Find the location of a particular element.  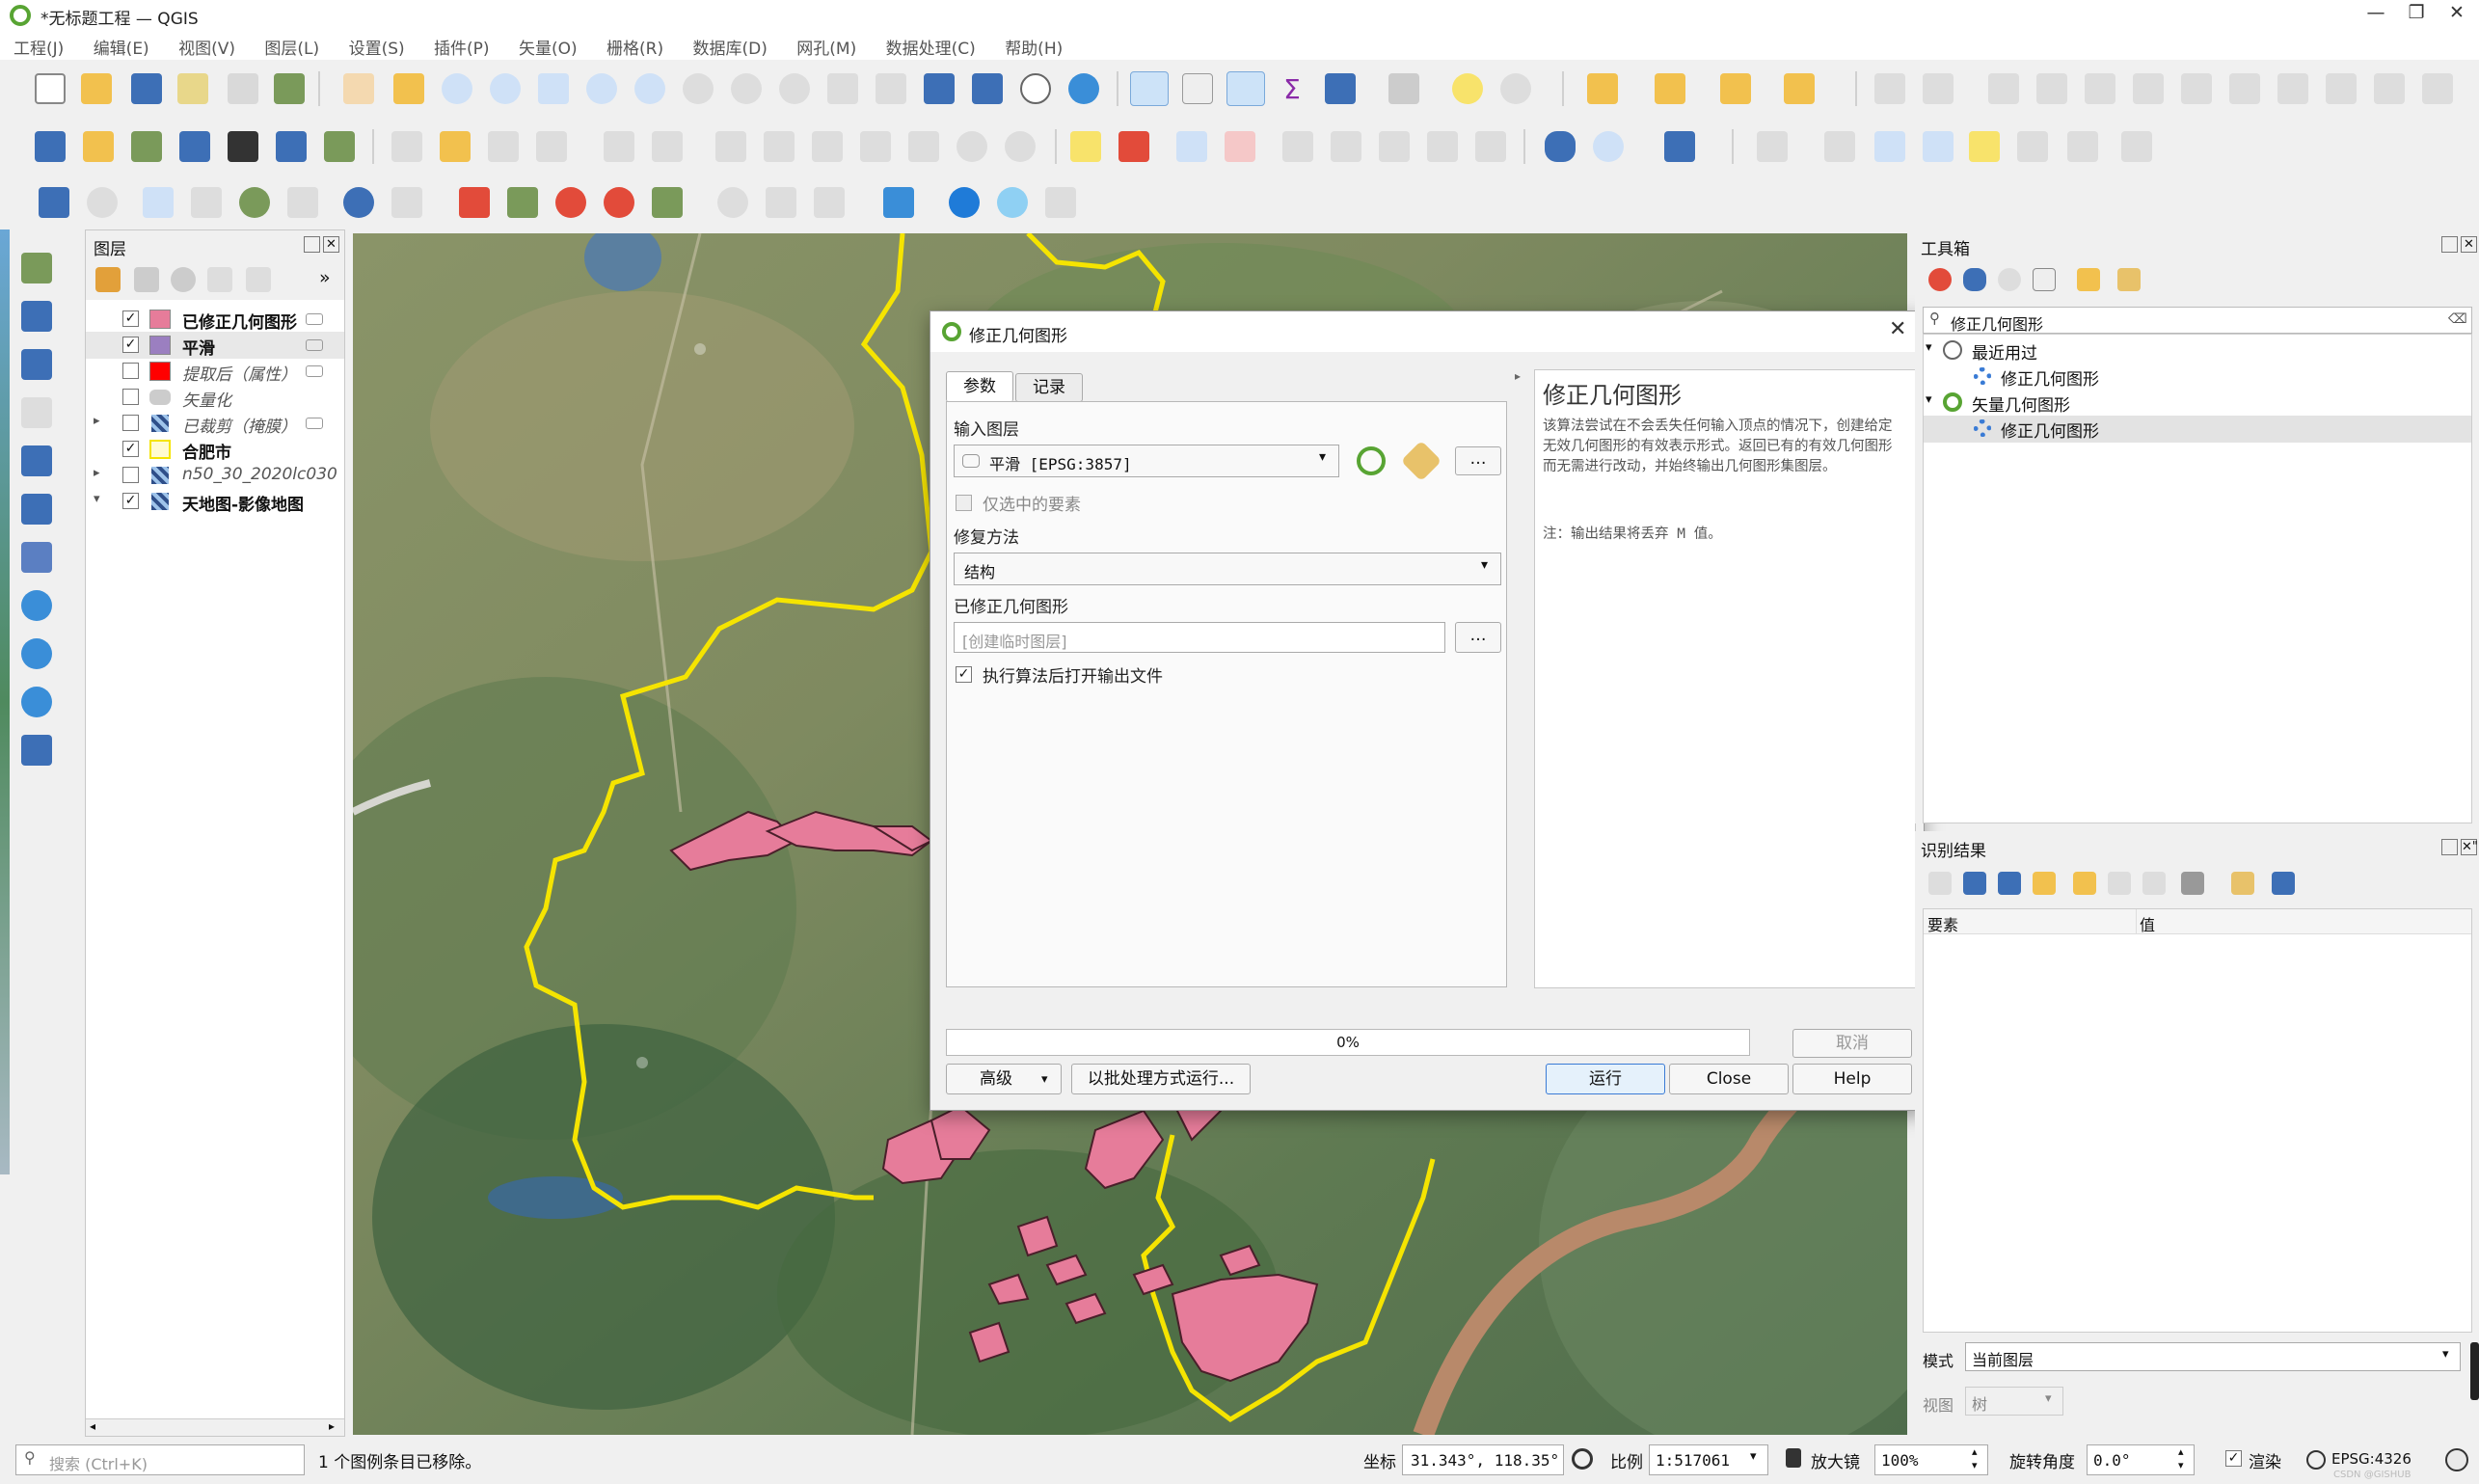

layer-diagram-icon is located at coordinates (1133, 146).